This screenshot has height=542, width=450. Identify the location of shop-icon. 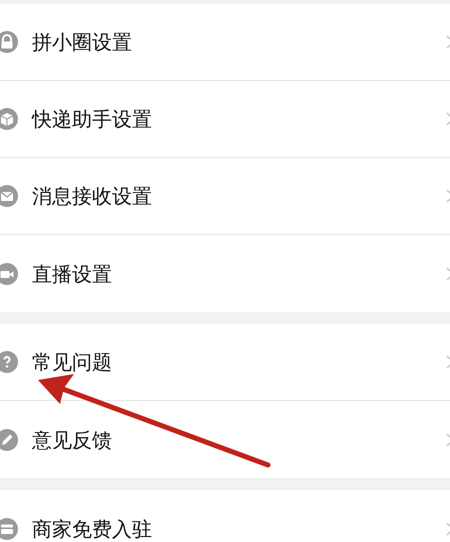
(9, 529).